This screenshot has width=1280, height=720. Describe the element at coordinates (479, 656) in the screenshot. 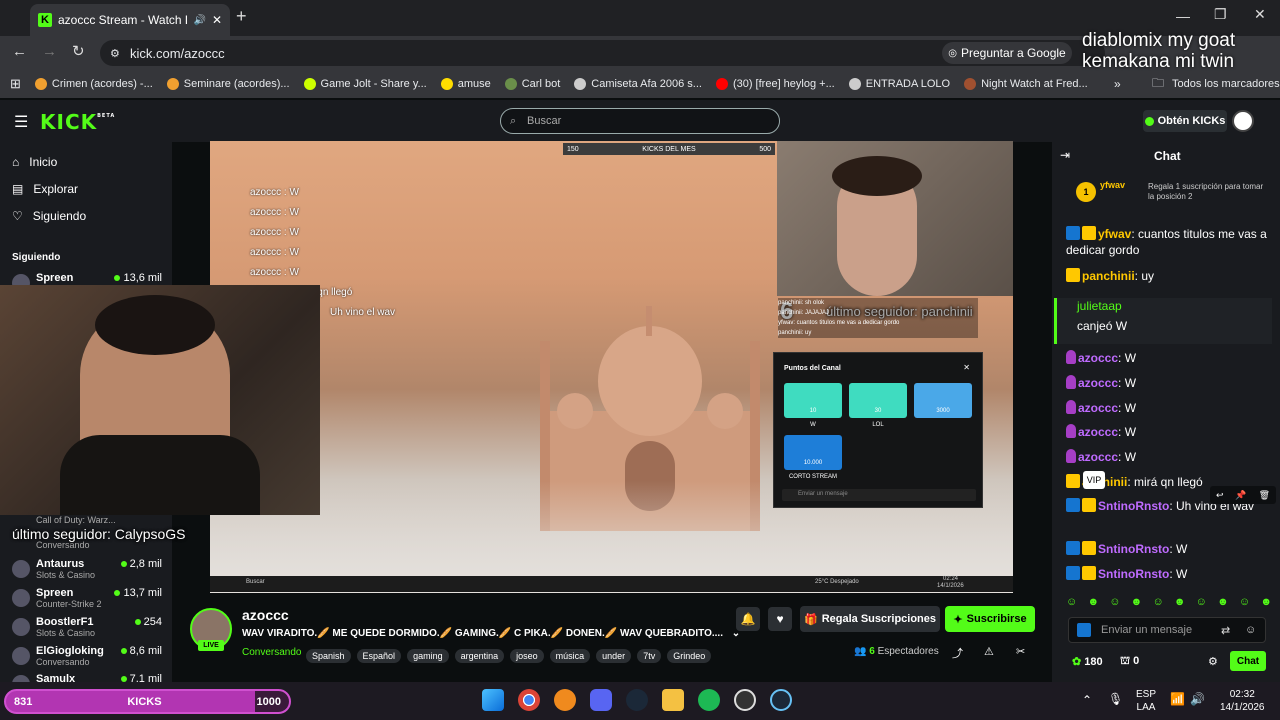

I see `stream-tag: argentina` at that location.